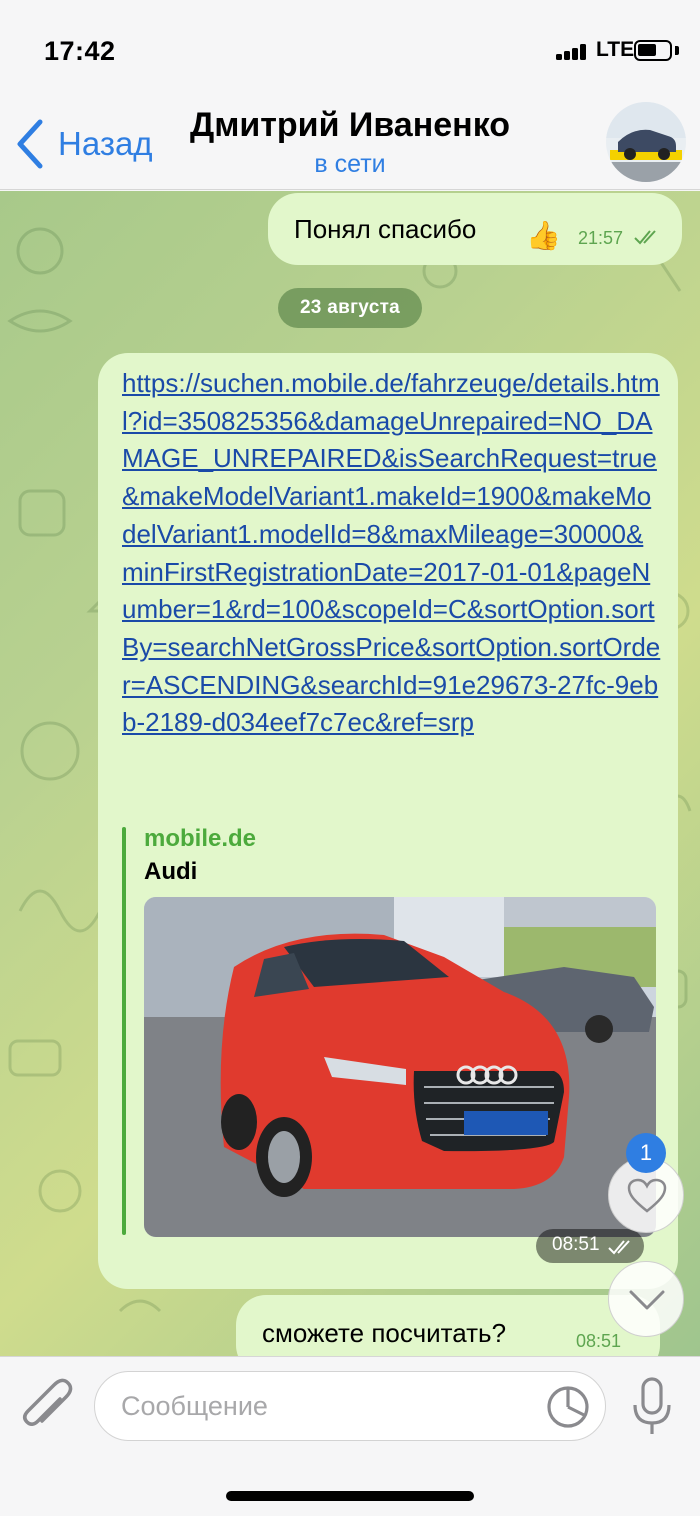 The height and width of the screenshot is (1516, 700). Describe the element at coordinates (350, 1496) in the screenshot. I see `home-indicator` at that location.